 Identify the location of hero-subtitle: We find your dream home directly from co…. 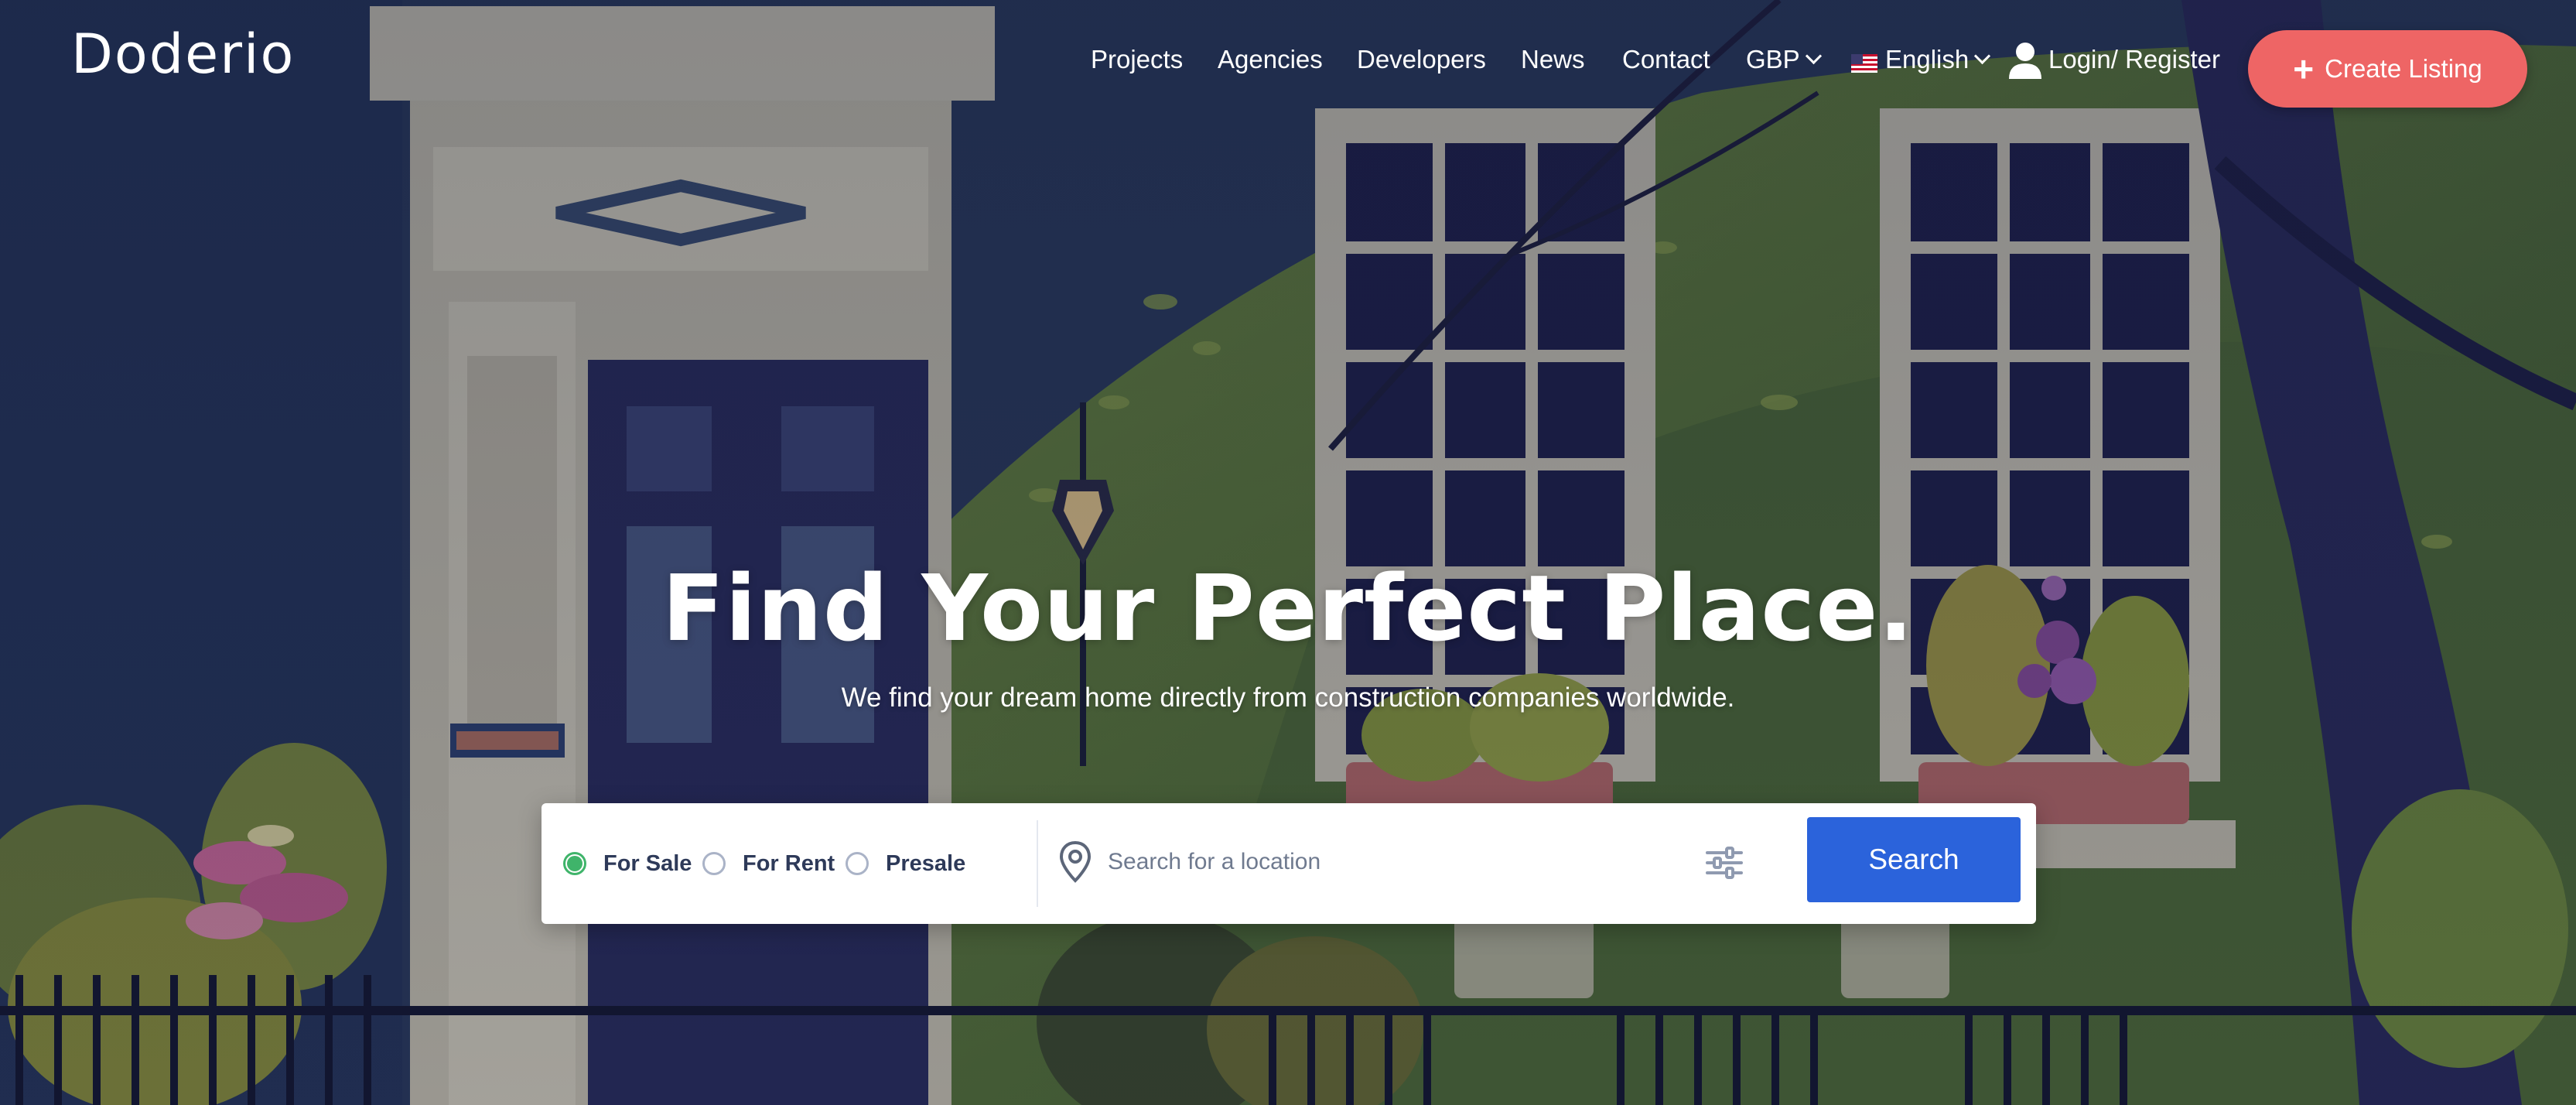
(1288, 698).